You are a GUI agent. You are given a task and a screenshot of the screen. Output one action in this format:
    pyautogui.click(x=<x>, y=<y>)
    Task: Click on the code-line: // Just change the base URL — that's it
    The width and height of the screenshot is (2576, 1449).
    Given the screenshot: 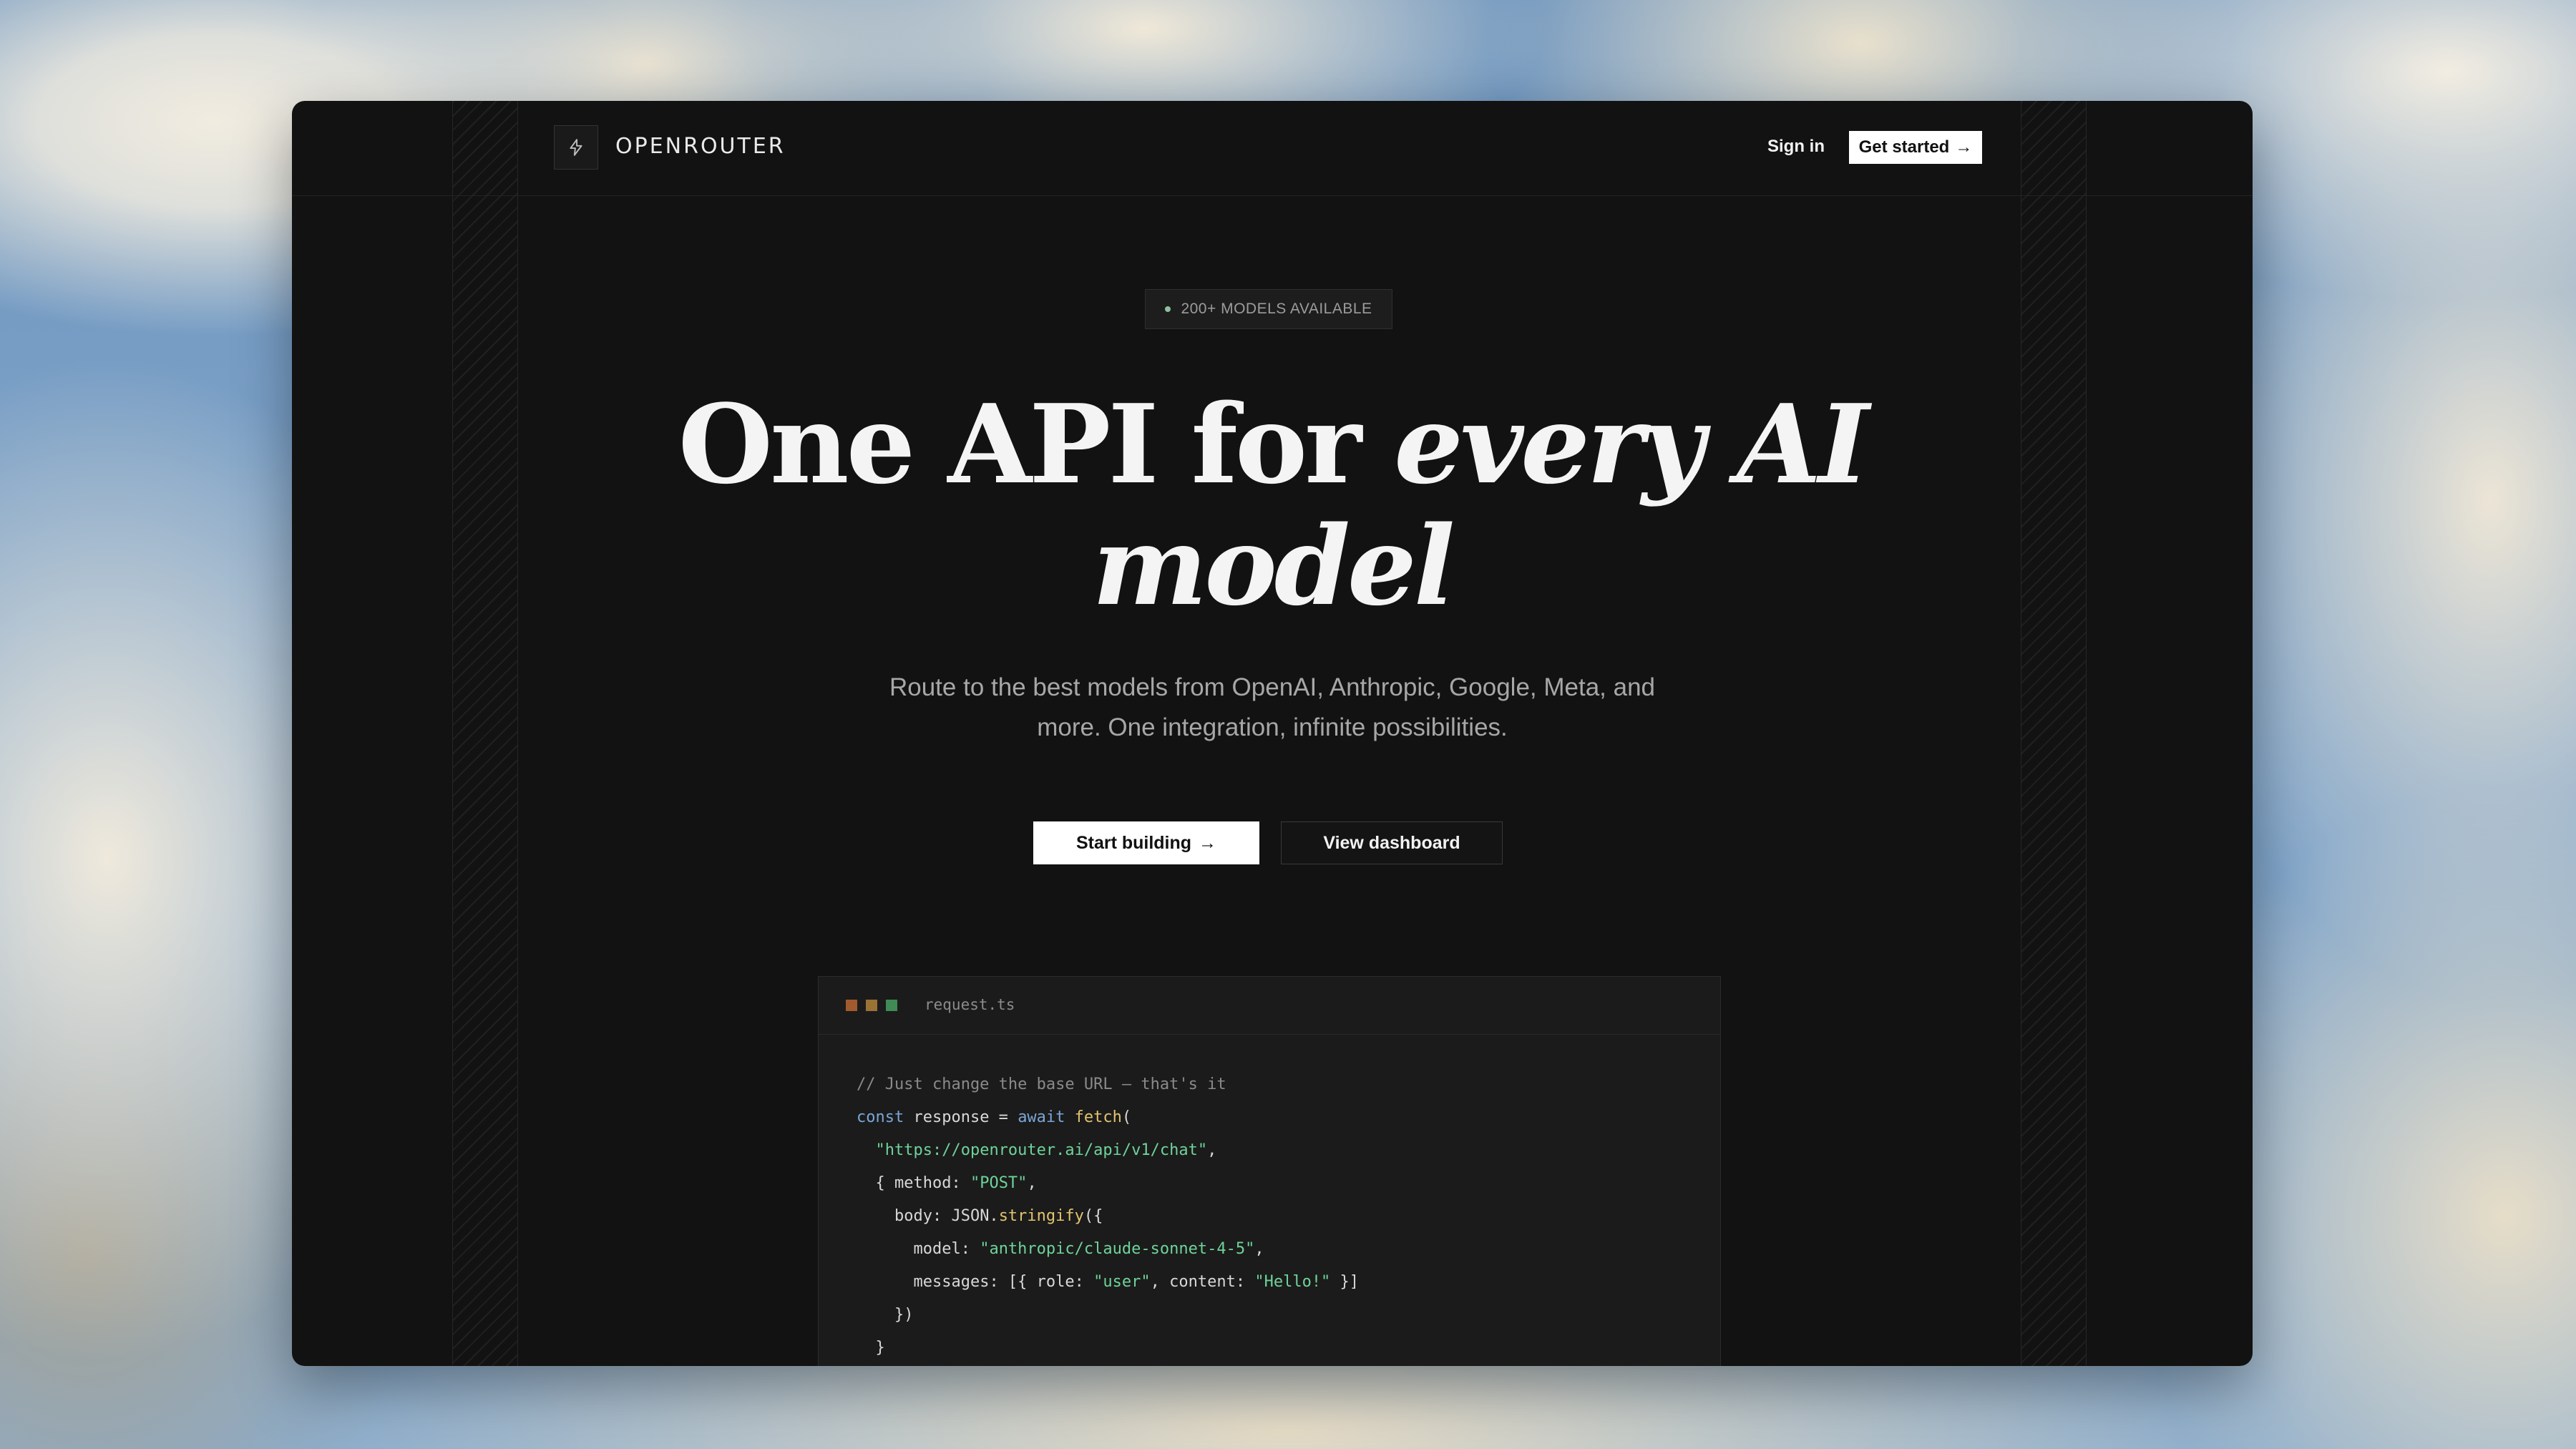 What is the action you would take?
    pyautogui.click(x=1041, y=1084)
    